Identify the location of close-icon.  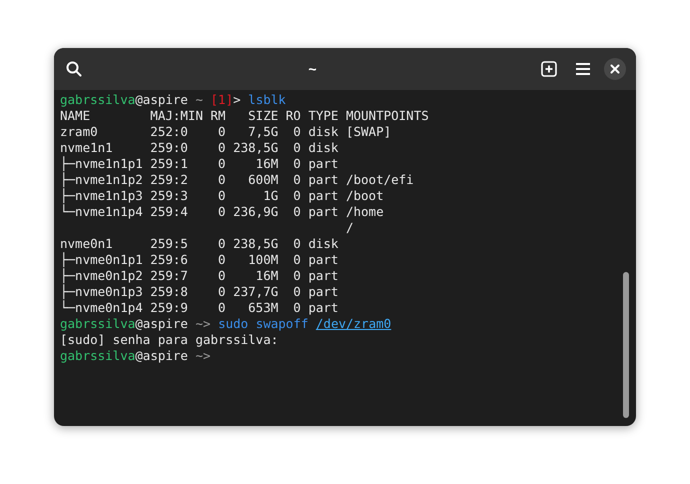
(615, 69).